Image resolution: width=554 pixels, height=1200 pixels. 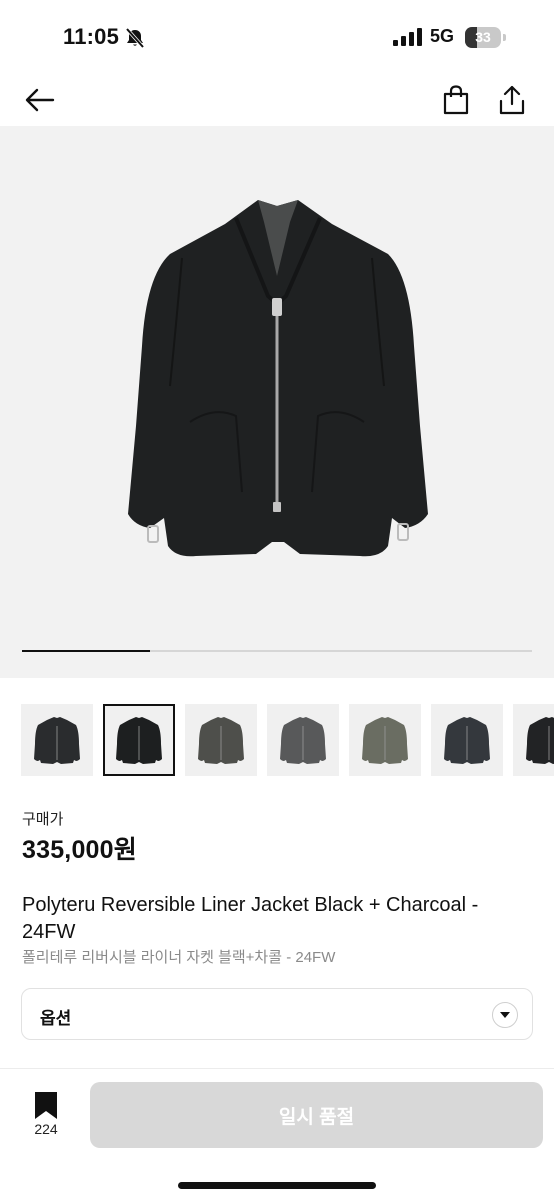 What do you see at coordinates (56, 1018) in the screenshot?
I see `option-label: 옵션` at bounding box center [56, 1018].